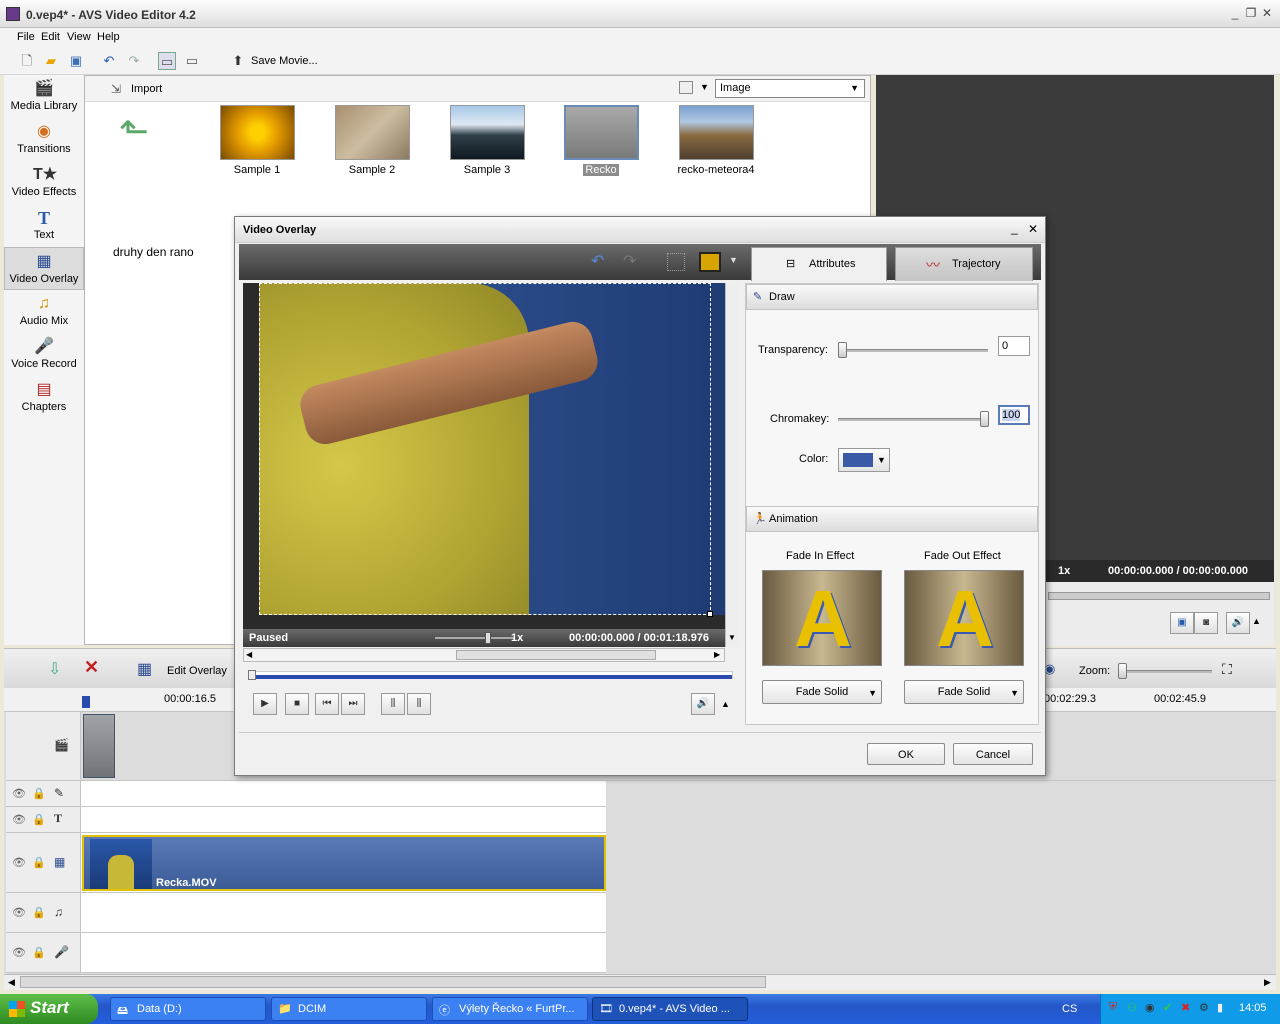 The height and width of the screenshot is (1024, 1280). Describe the element at coordinates (906, 754) in the screenshot. I see `ok-button: OK` at that location.